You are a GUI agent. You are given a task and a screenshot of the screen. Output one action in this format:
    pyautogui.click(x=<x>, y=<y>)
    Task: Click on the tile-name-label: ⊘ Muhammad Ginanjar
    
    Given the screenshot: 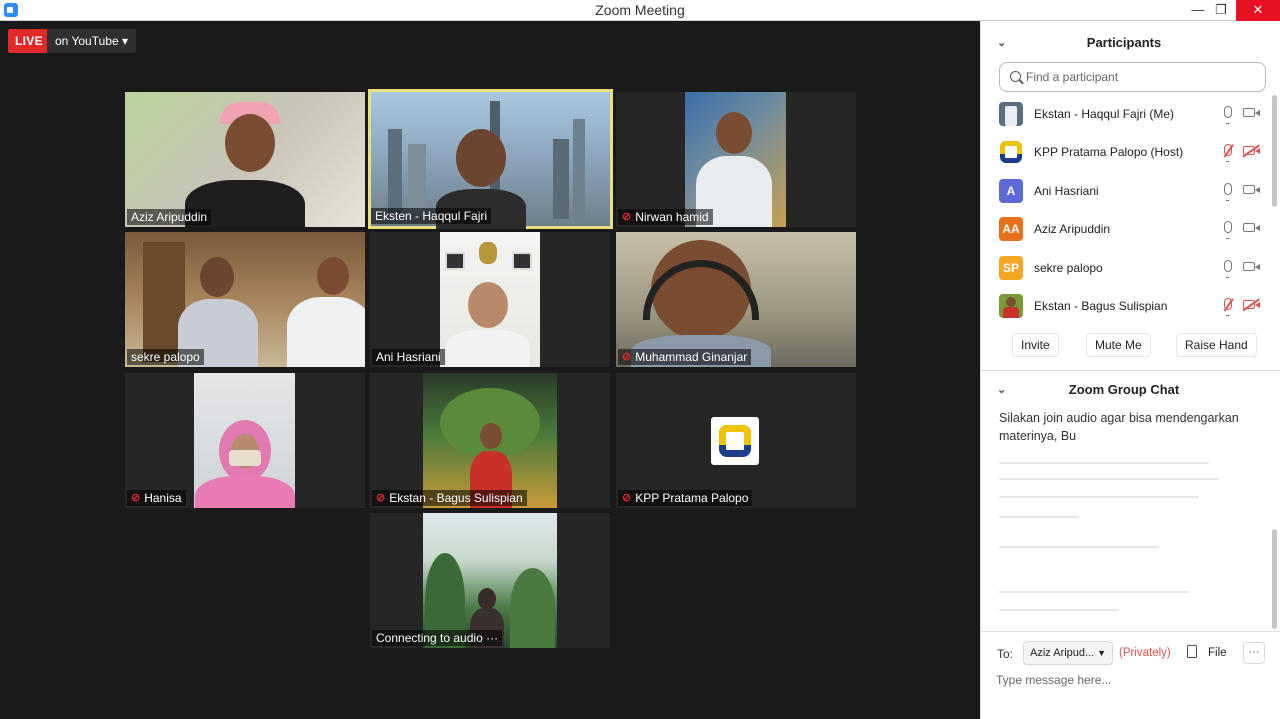 What is the action you would take?
    pyautogui.click(x=685, y=357)
    